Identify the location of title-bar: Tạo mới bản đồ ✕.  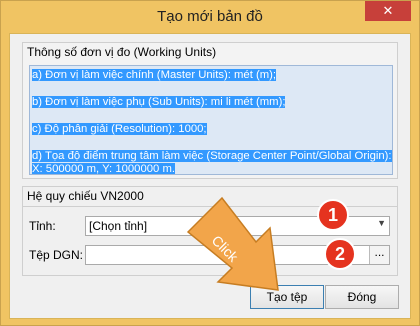
(210, 17).